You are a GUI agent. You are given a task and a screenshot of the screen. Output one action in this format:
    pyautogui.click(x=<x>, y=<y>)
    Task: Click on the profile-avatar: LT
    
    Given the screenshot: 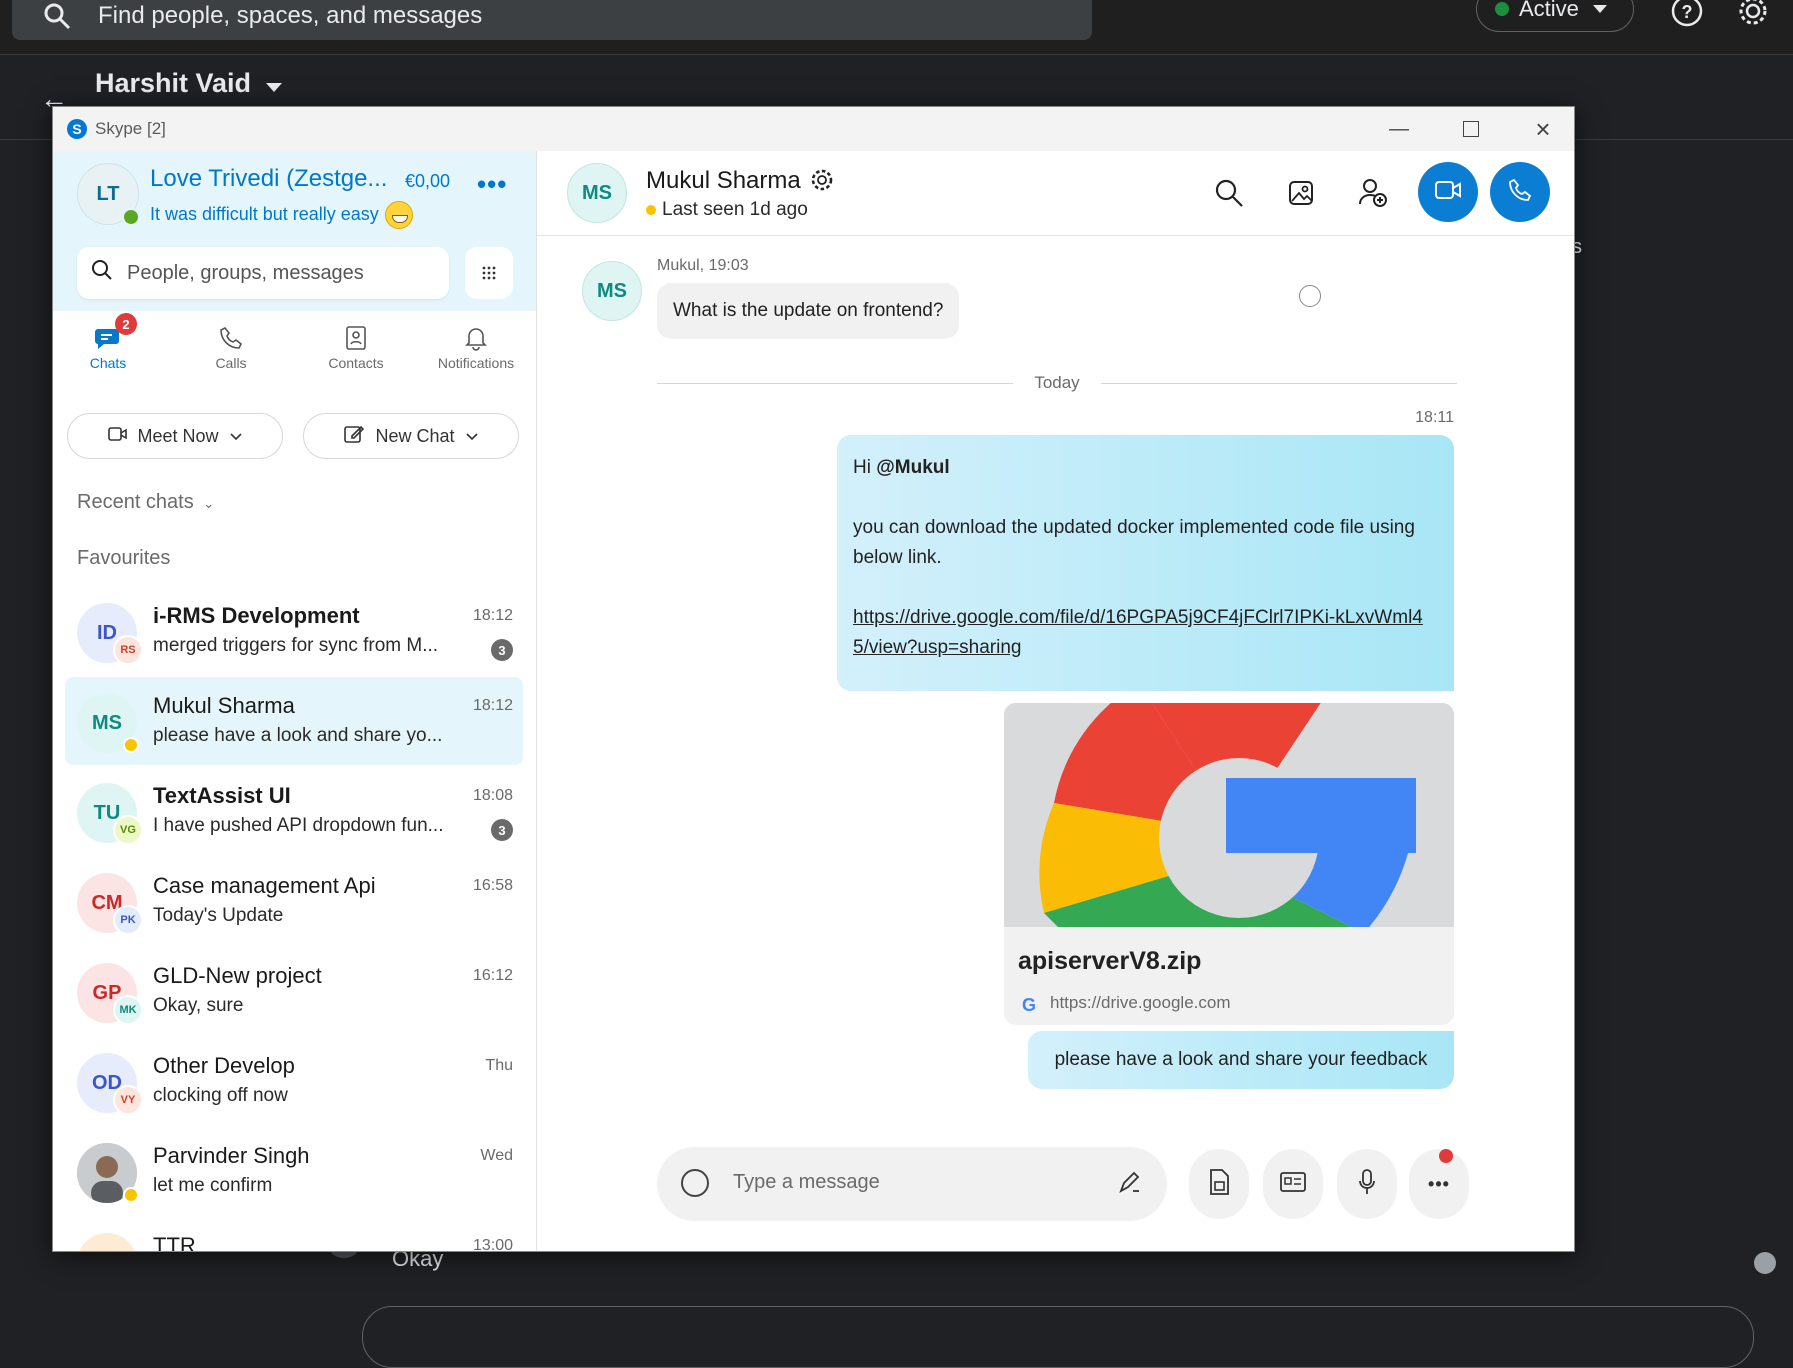 What is the action you would take?
    pyautogui.click(x=108, y=194)
    